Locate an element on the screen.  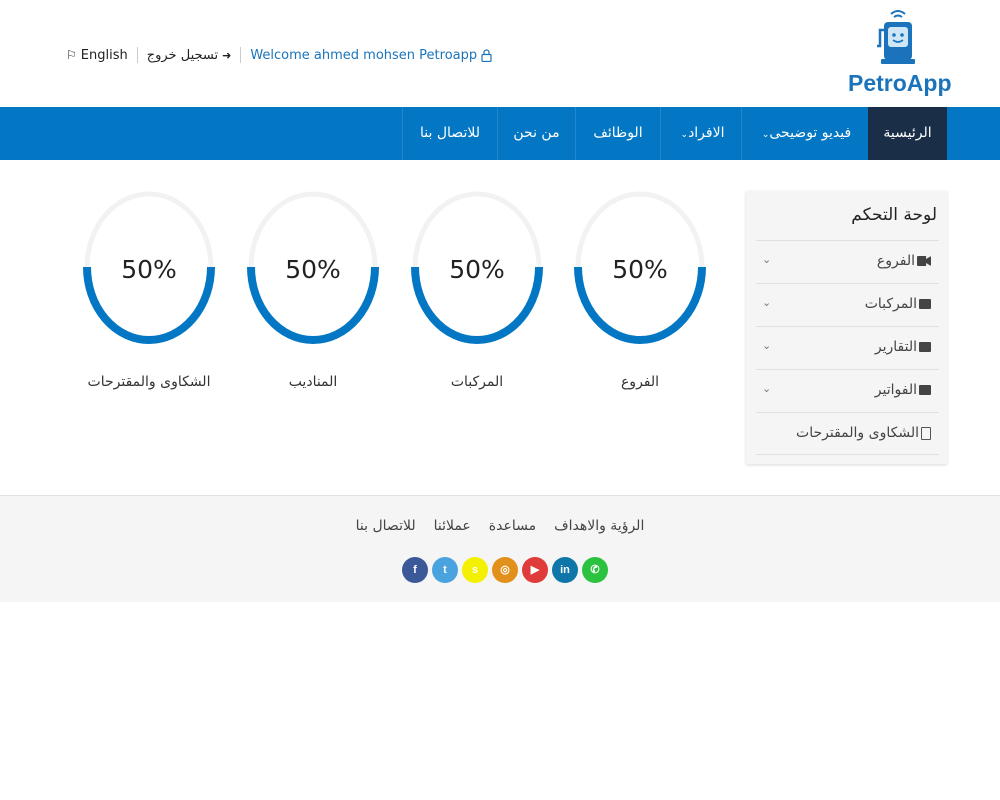
nav-about-label: من نحن is located at coordinates (536, 133).